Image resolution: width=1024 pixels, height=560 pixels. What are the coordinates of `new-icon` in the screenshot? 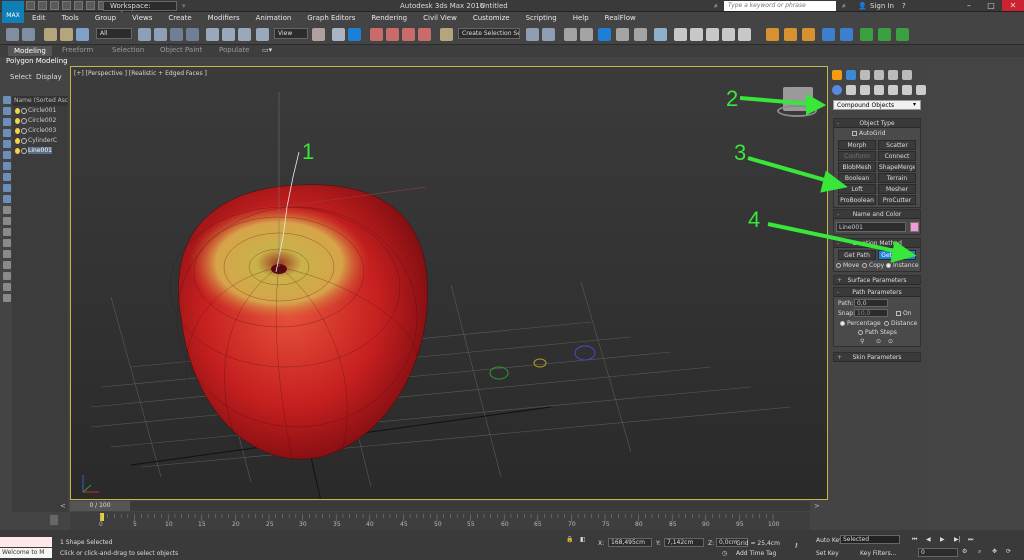 It's located at (30, 5).